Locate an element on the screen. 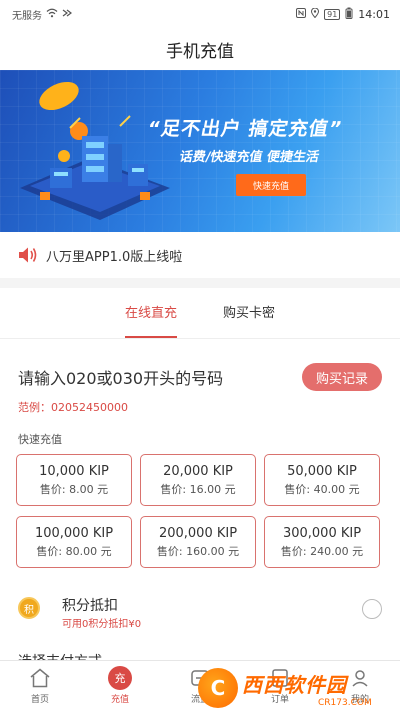 Image resolution: width=400 pixels, height=710 pixels. clock: 14:01 is located at coordinates (374, 14).